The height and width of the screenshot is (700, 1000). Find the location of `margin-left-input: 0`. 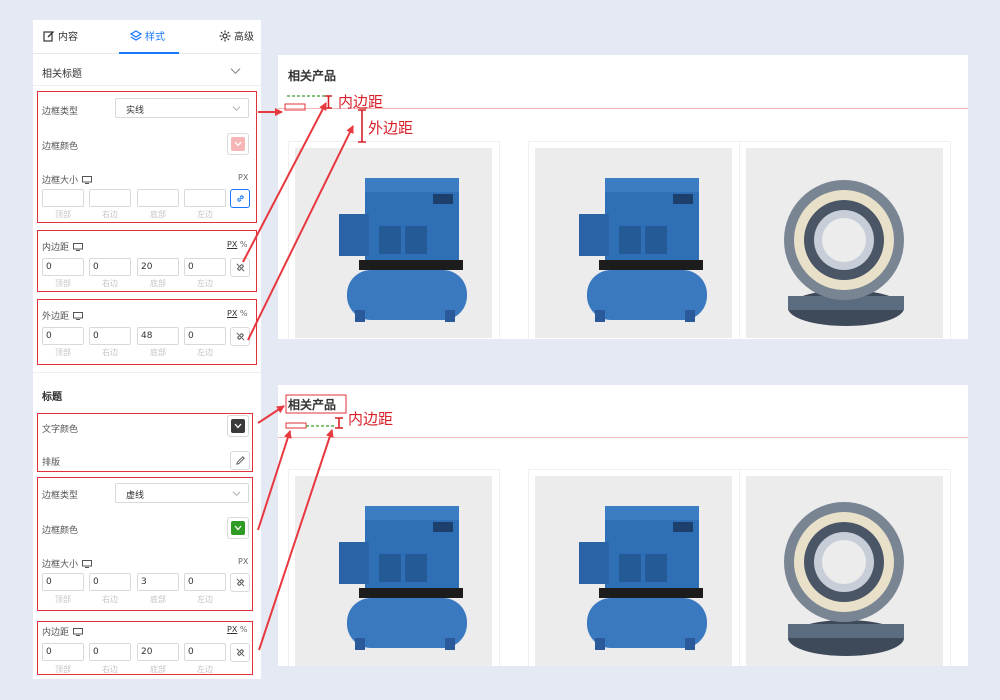

margin-left-input: 0 is located at coordinates (205, 336).